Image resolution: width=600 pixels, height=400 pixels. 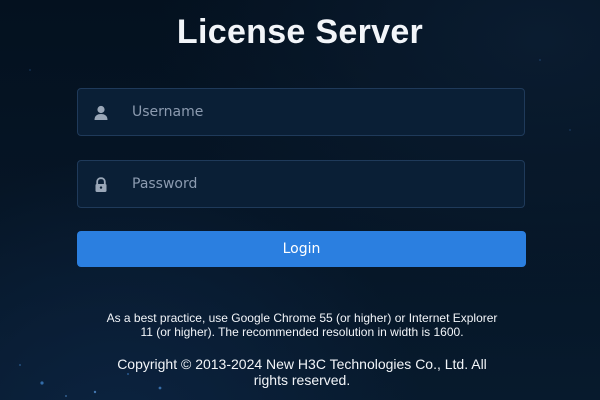 What do you see at coordinates (301, 249) in the screenshot?
I see `login-button: Login` at bounding box center [301, 249].